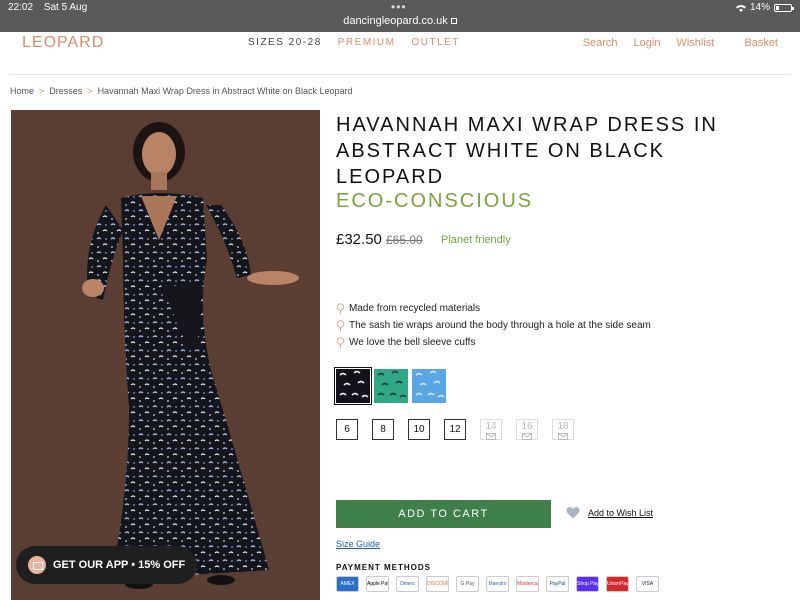 Image resolution: width=800 pixels, height=600 pixels. Describe the element at coordinates (527, 426) in the screenshot. I see `size-label: 16` at that location.